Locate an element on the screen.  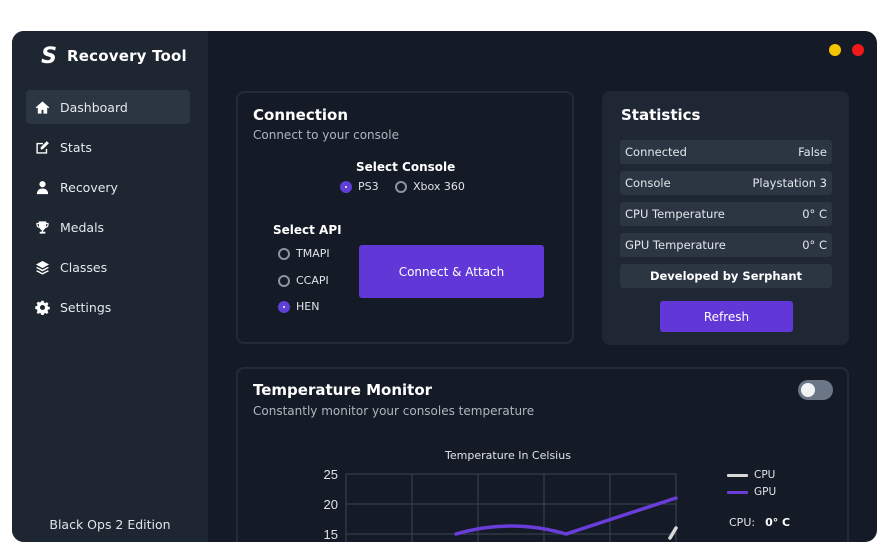
console-option-ps3: PS3 is located at coordinates (359, 186).